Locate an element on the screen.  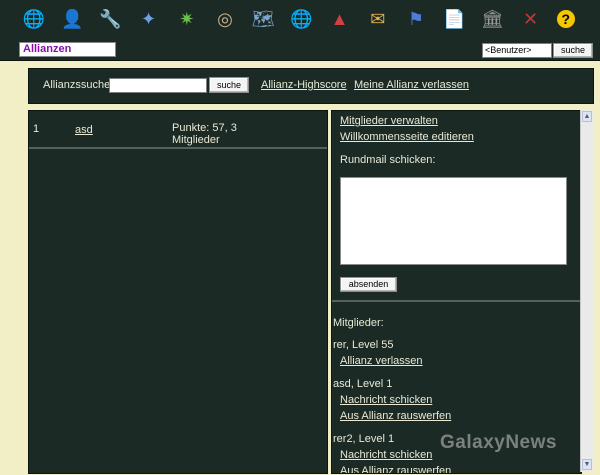
member-name-level: asd, Level 1 is located at coordinates (363, 384).